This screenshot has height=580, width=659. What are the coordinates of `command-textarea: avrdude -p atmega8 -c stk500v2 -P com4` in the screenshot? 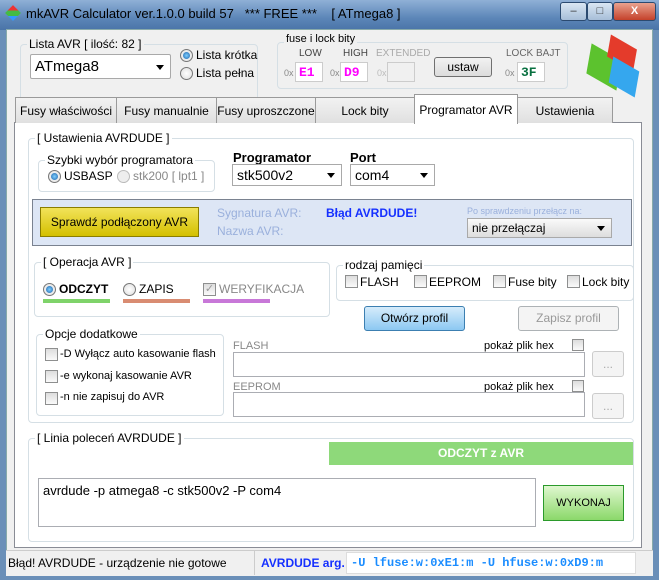 It's located at (287, 502).